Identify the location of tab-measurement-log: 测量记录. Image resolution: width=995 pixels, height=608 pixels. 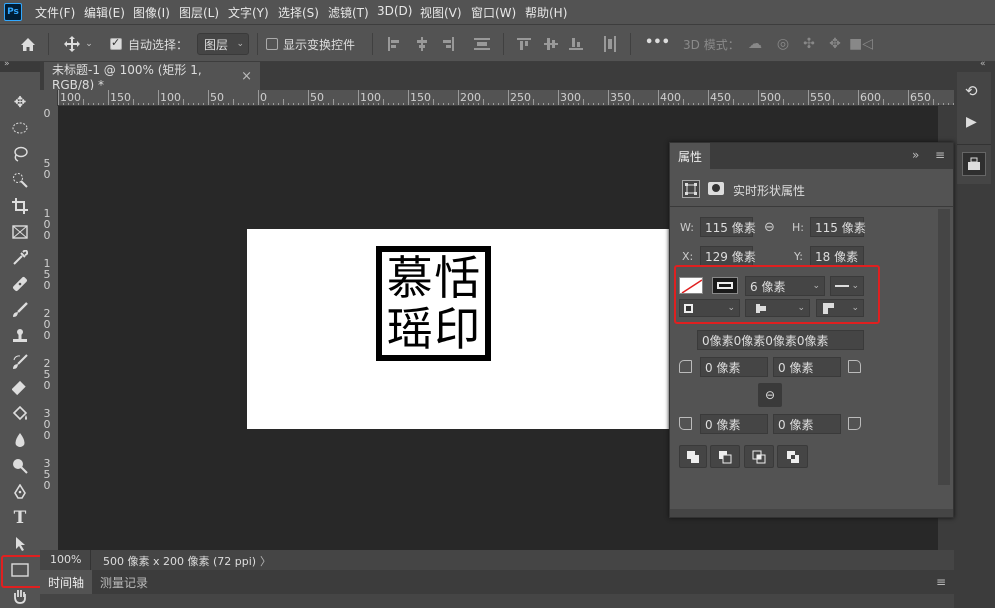
(124, 582).